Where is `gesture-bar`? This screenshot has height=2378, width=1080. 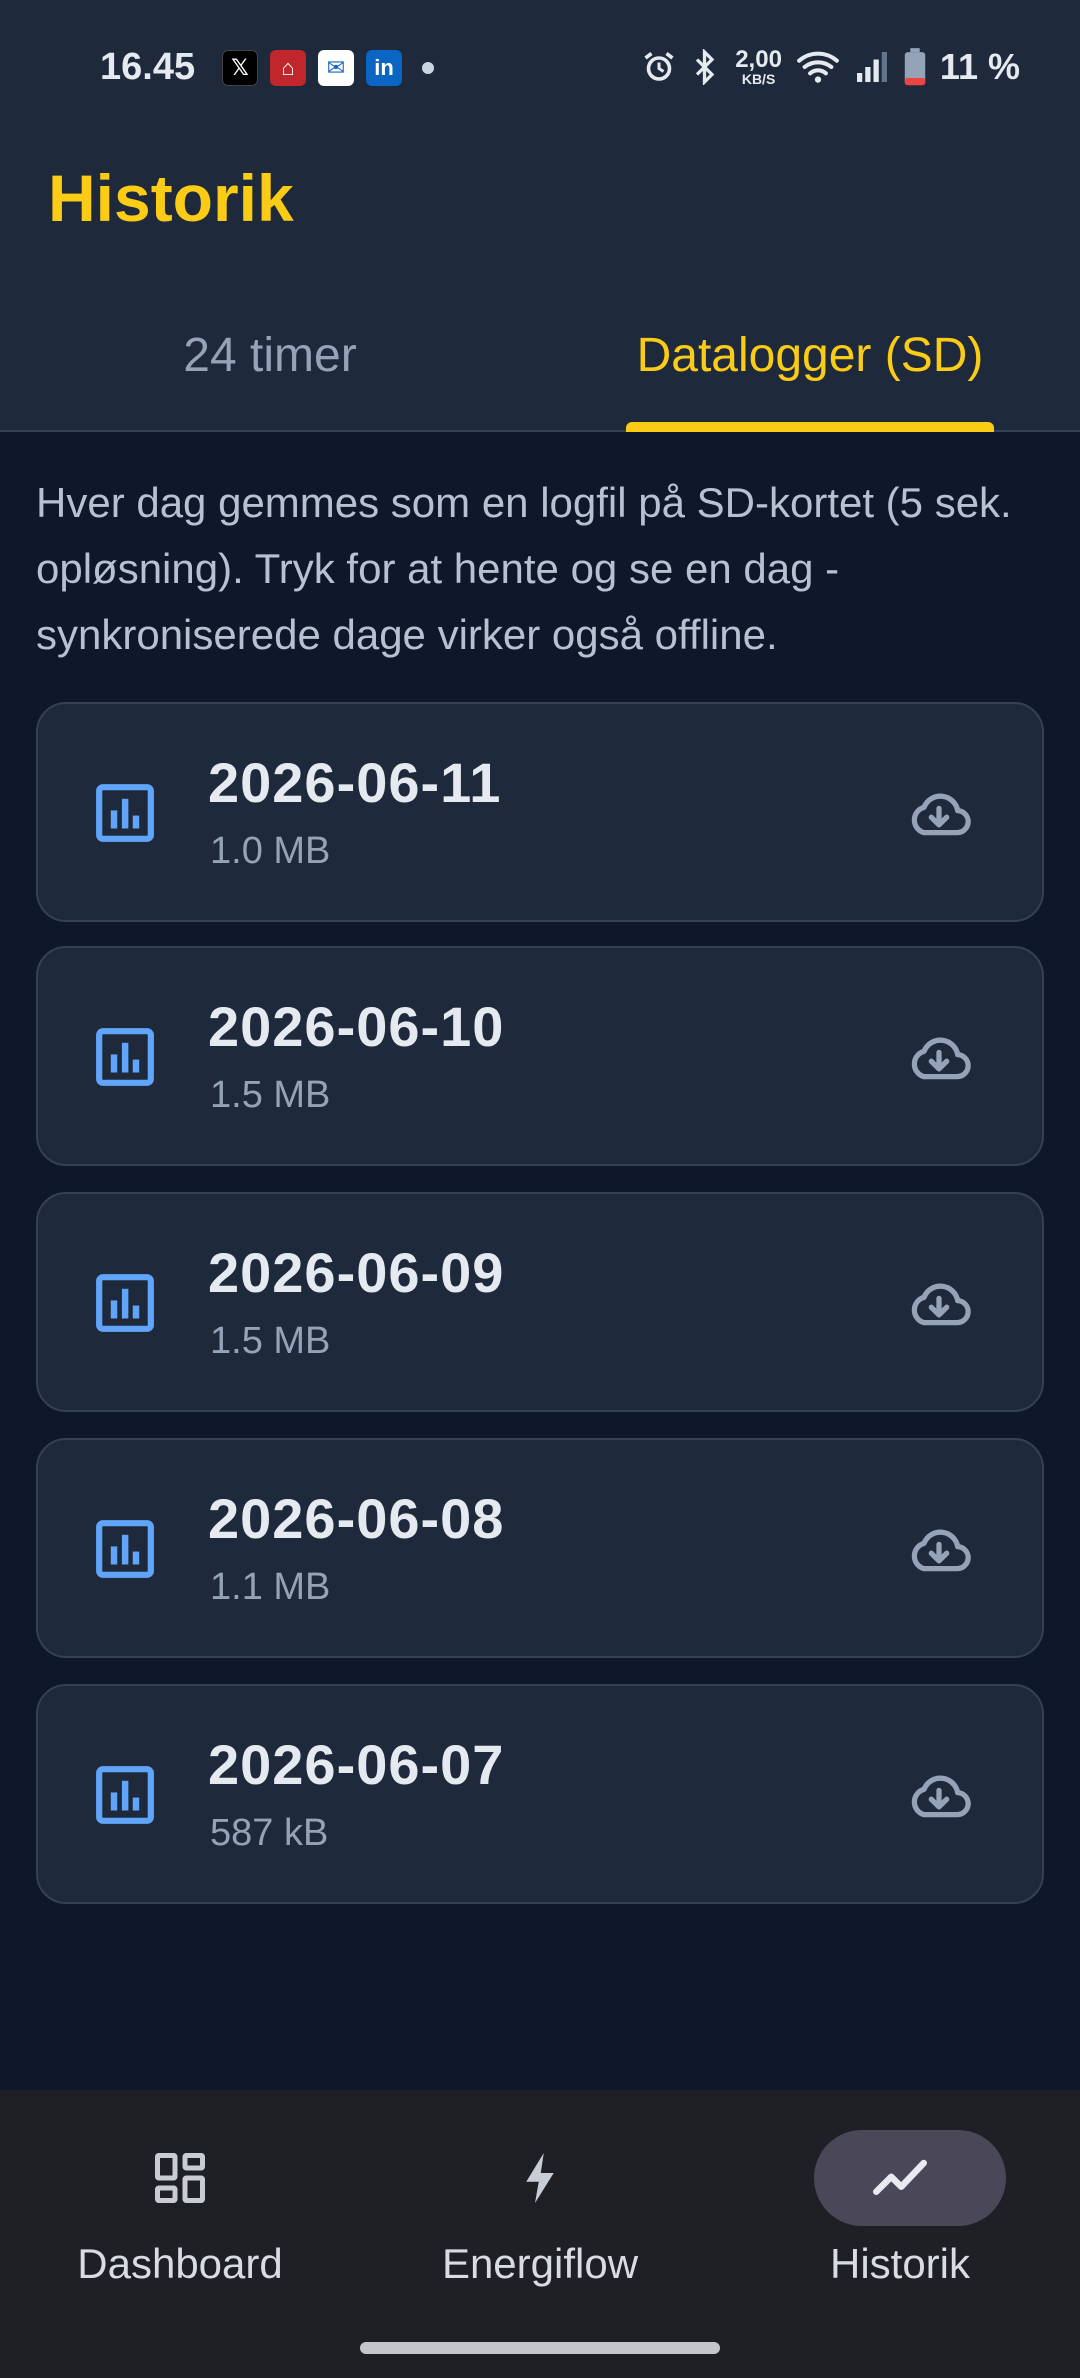 gesture-bar is located at coordinates (540, 2348).